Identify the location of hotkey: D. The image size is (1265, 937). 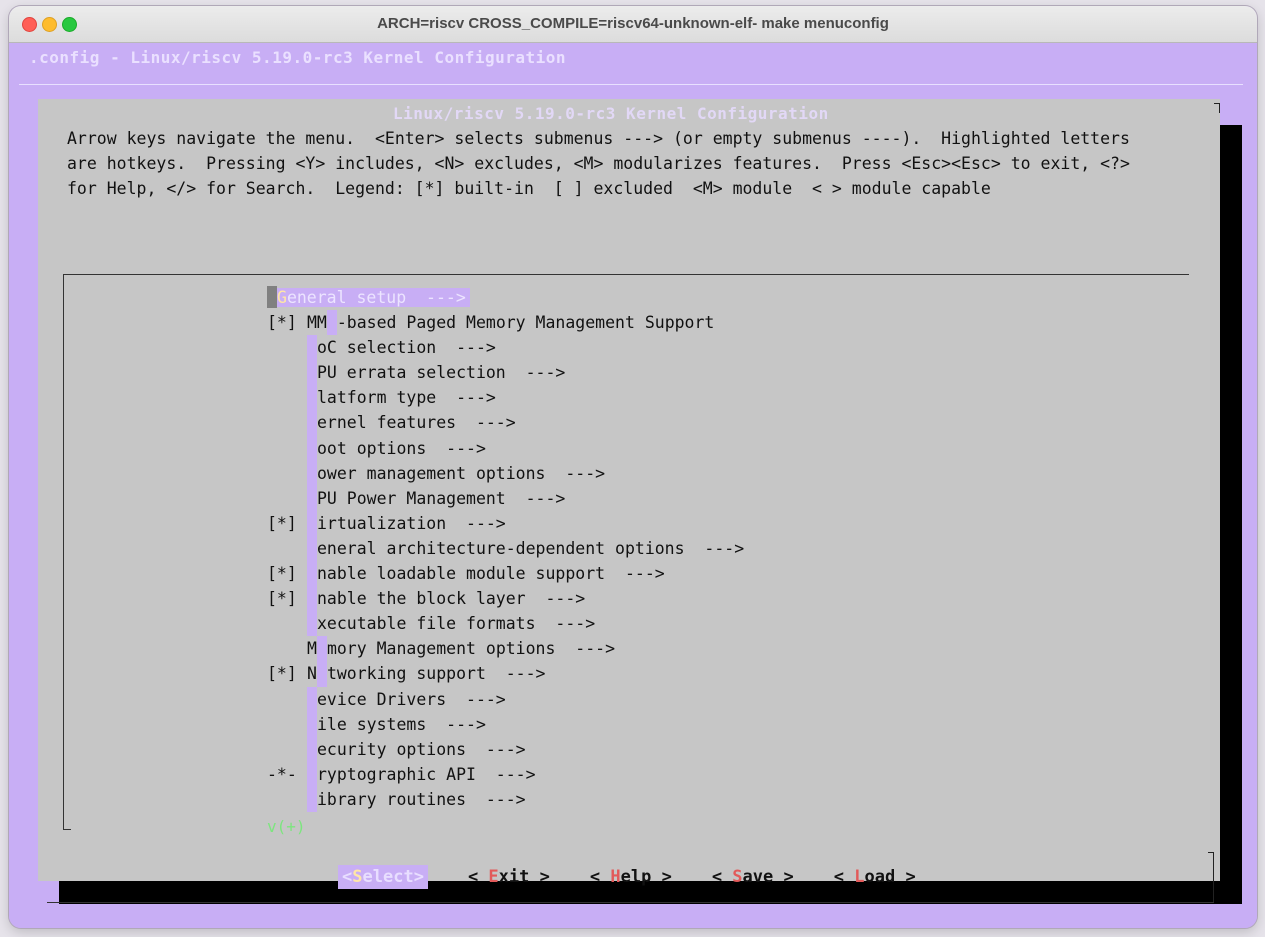
(312, 699).